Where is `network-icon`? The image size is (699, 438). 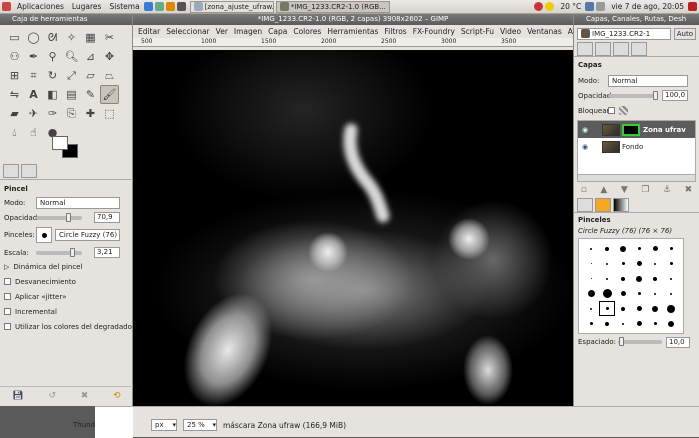 network-icon is located at coordinates (590, 6).